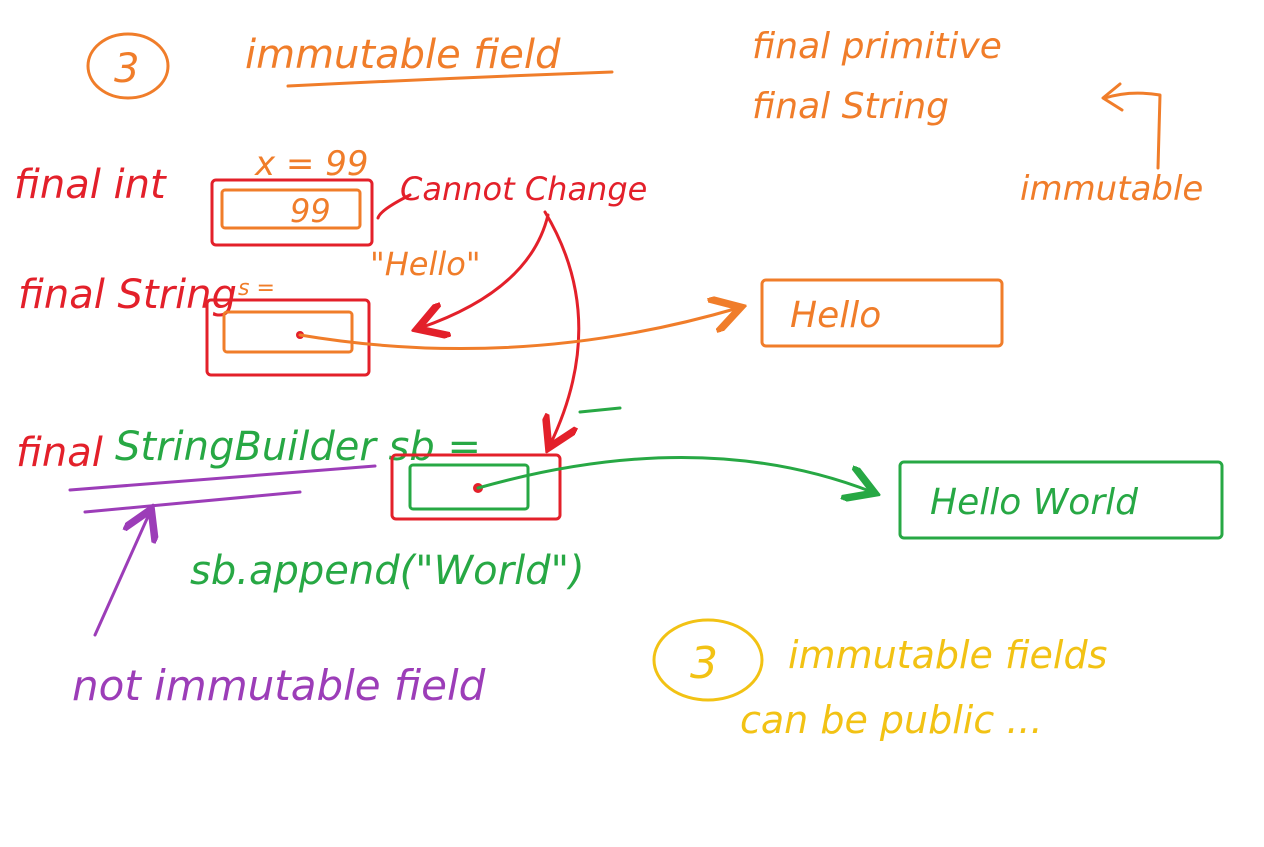 The height and width of the screenshot is (847, 1264). Describe the element at coordinates (279, 685) in the screenshot. I see `not-immutable-note: not immutable field` at that location.